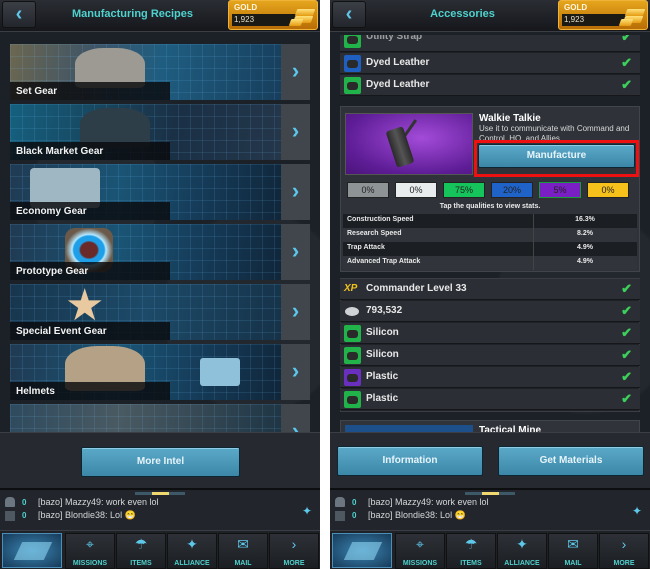 The image size is (650, 569). Describe the element at coordinates (490, 206) in the screenshot. I see `qualities-hint: Tap the qualities to view stats.` at that location.